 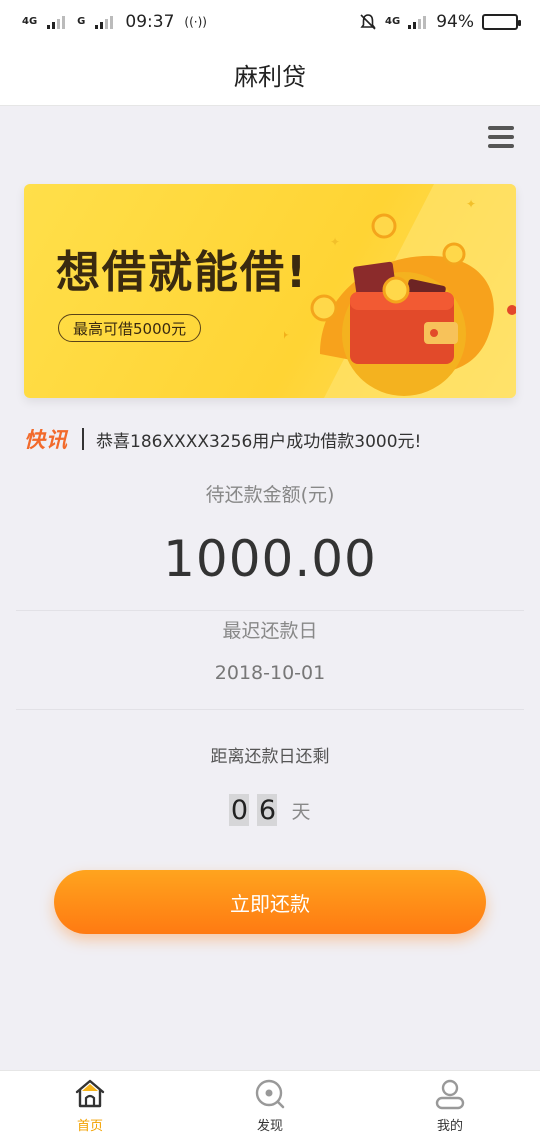 I want to click on mute-bell-icon, so click(x=368, y=22).